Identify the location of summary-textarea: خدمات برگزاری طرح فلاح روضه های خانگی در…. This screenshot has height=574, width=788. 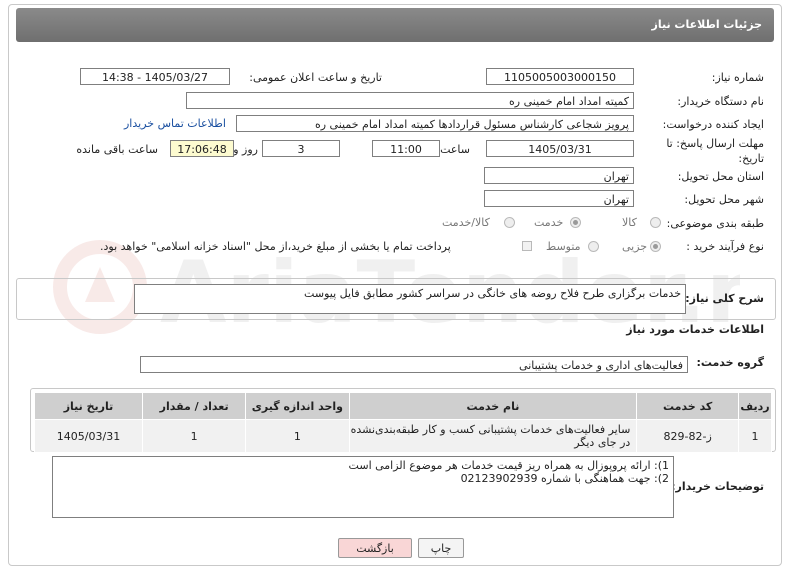
(410, 299).